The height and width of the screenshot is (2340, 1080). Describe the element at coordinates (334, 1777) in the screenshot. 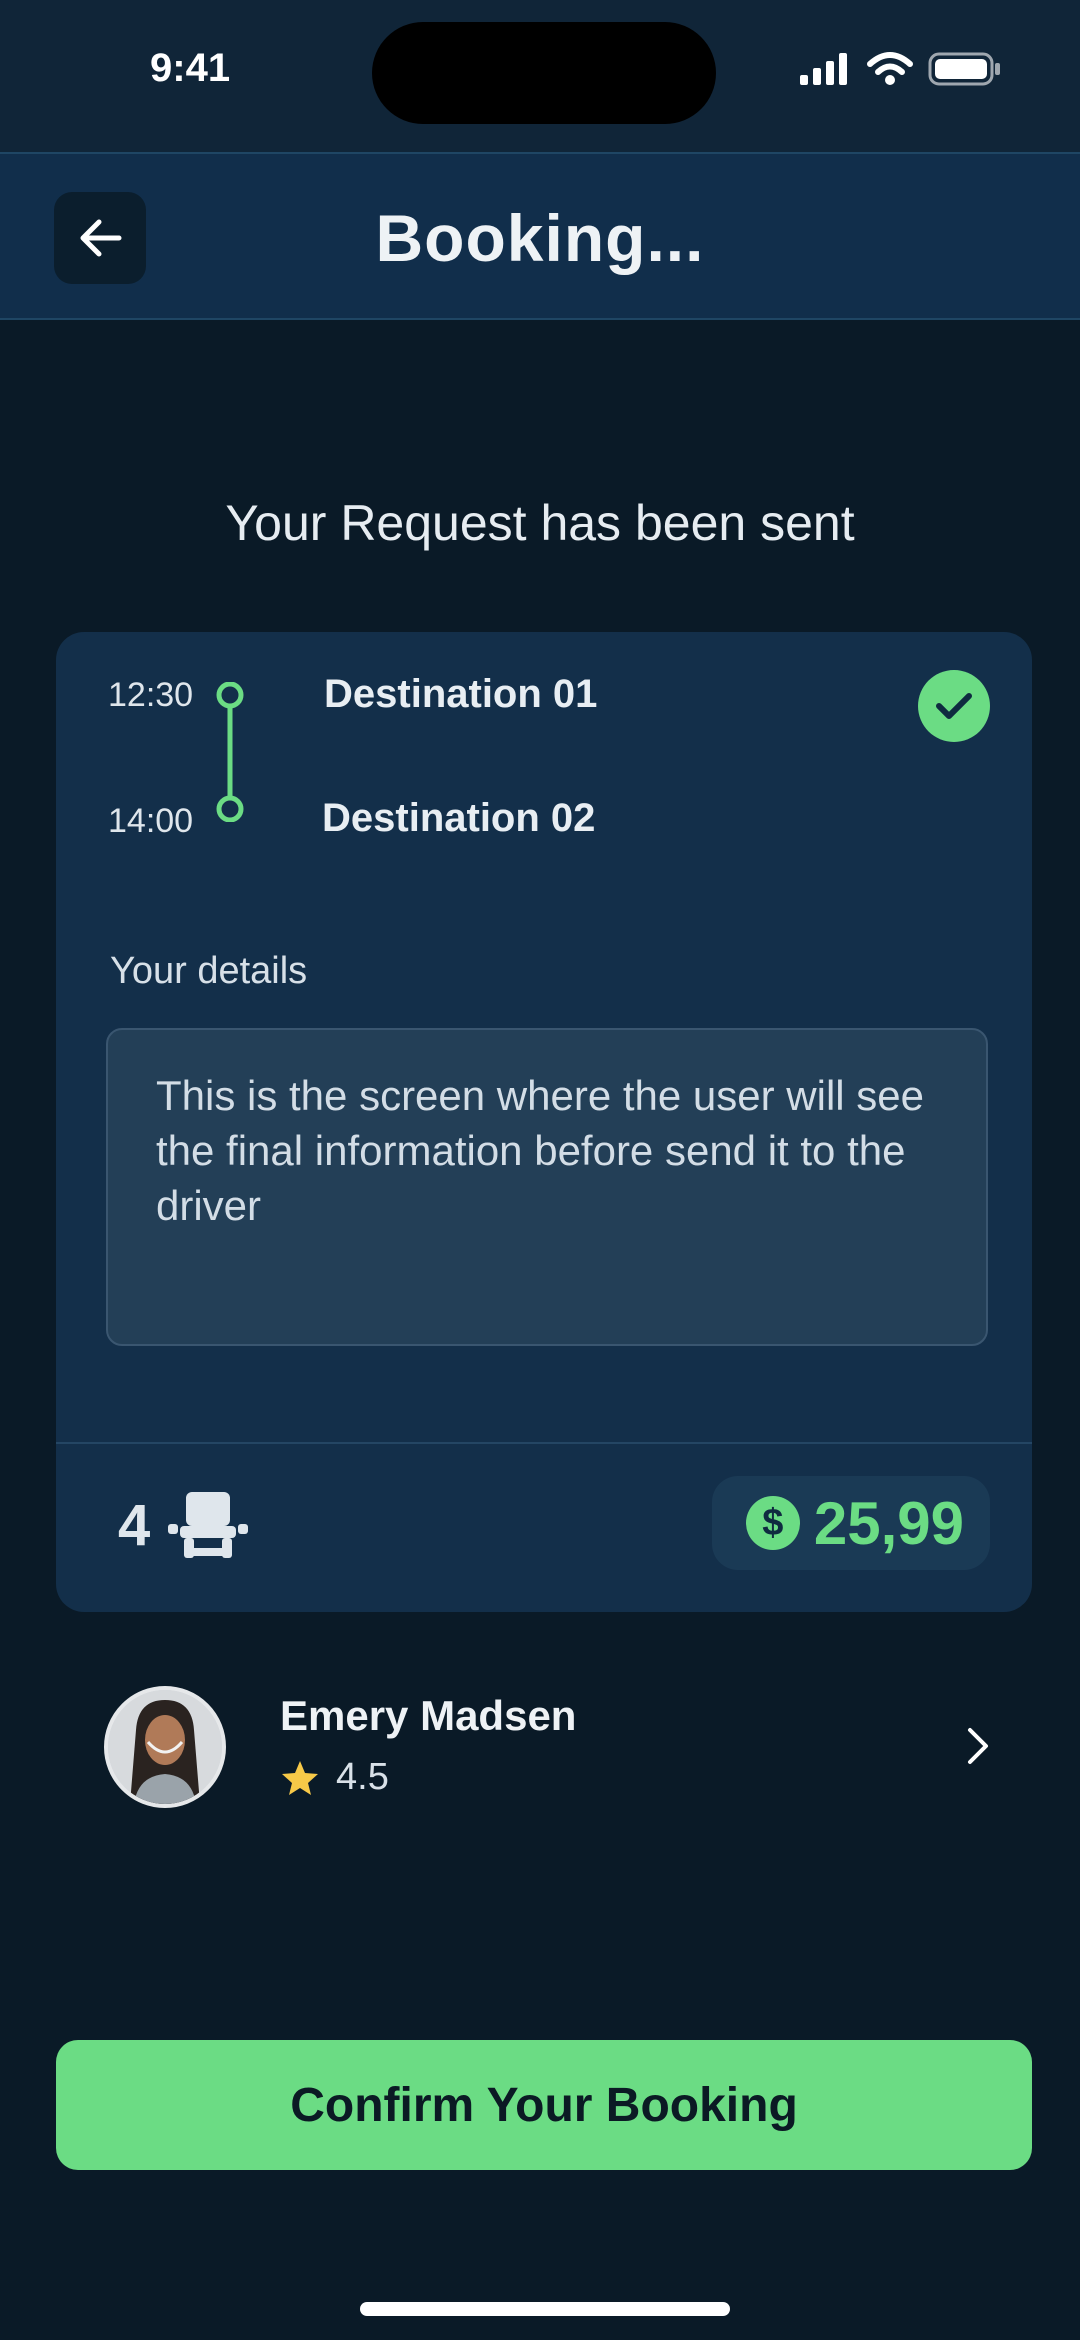

I see `driver-rating: 4.5` at that location.